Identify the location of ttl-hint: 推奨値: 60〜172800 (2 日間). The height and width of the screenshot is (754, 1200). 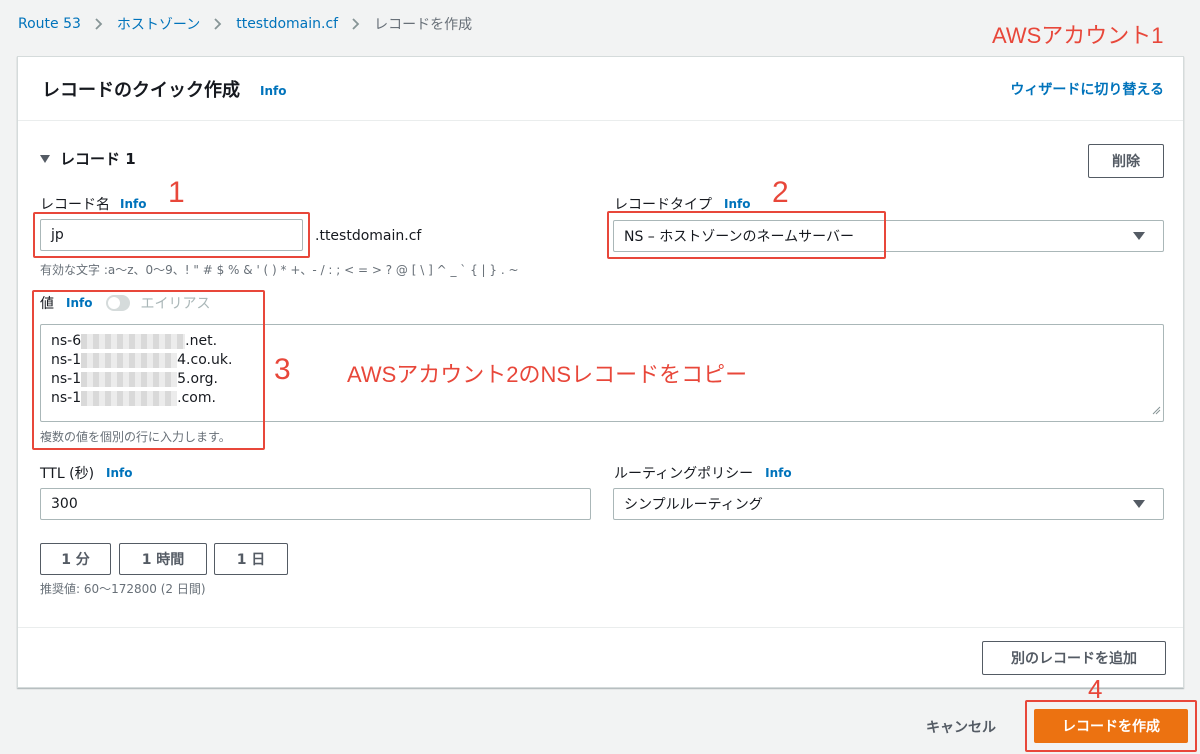
(123, 589).